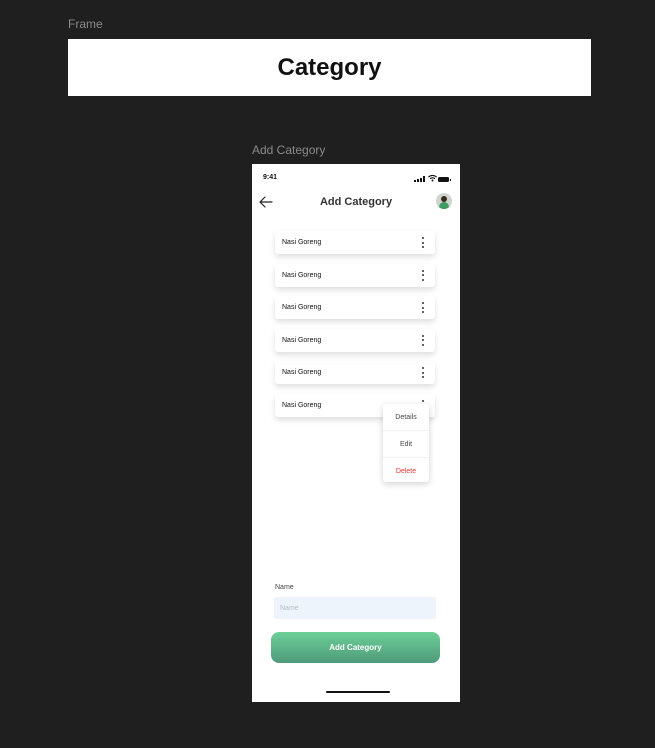  What do you see at coordinates (444, 201) in the screenshot?
I see `avatar` at bounding box center [444, 201].